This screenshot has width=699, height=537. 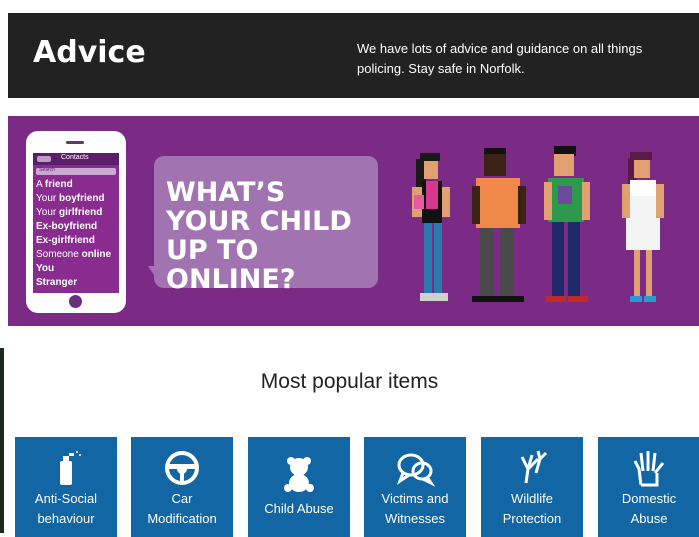 I want to click on steering-wheel-icon, so click(x=182, y=468).